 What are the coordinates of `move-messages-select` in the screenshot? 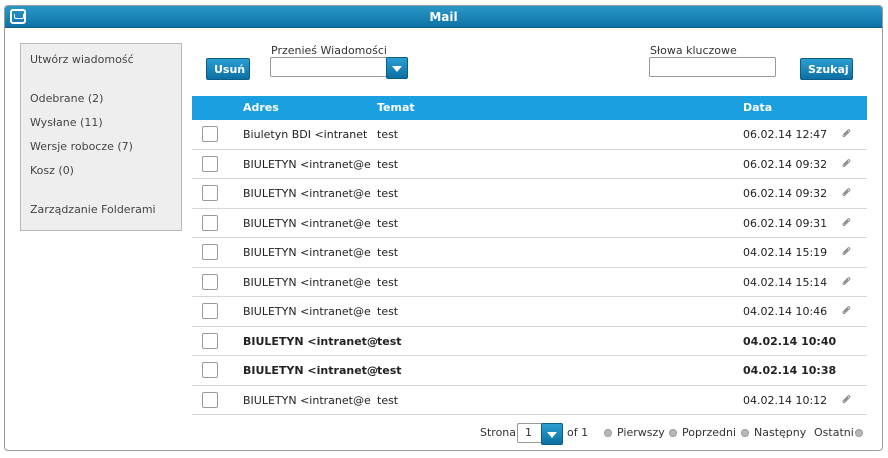 It's located at (339, 68).